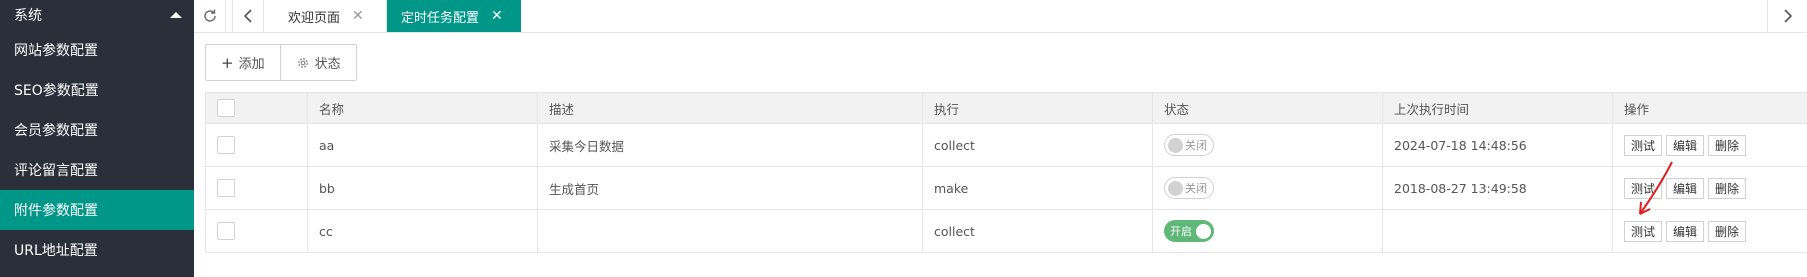 This screenshot has height=277, width=1807. I want to click on tab-bar: 欢迎页面 ✕ 定时任务配置 ✕, so click(1000, 16).